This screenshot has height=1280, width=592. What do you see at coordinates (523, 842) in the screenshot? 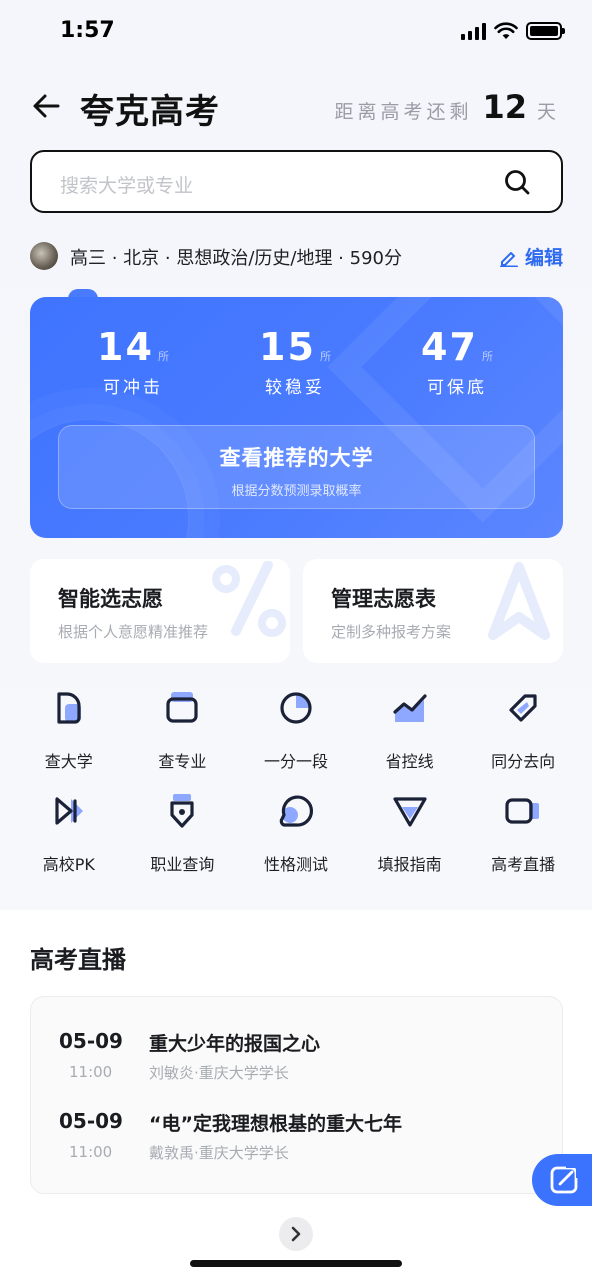
I see `grid-item-live: 高考直播` at bounding box center [523, 842].